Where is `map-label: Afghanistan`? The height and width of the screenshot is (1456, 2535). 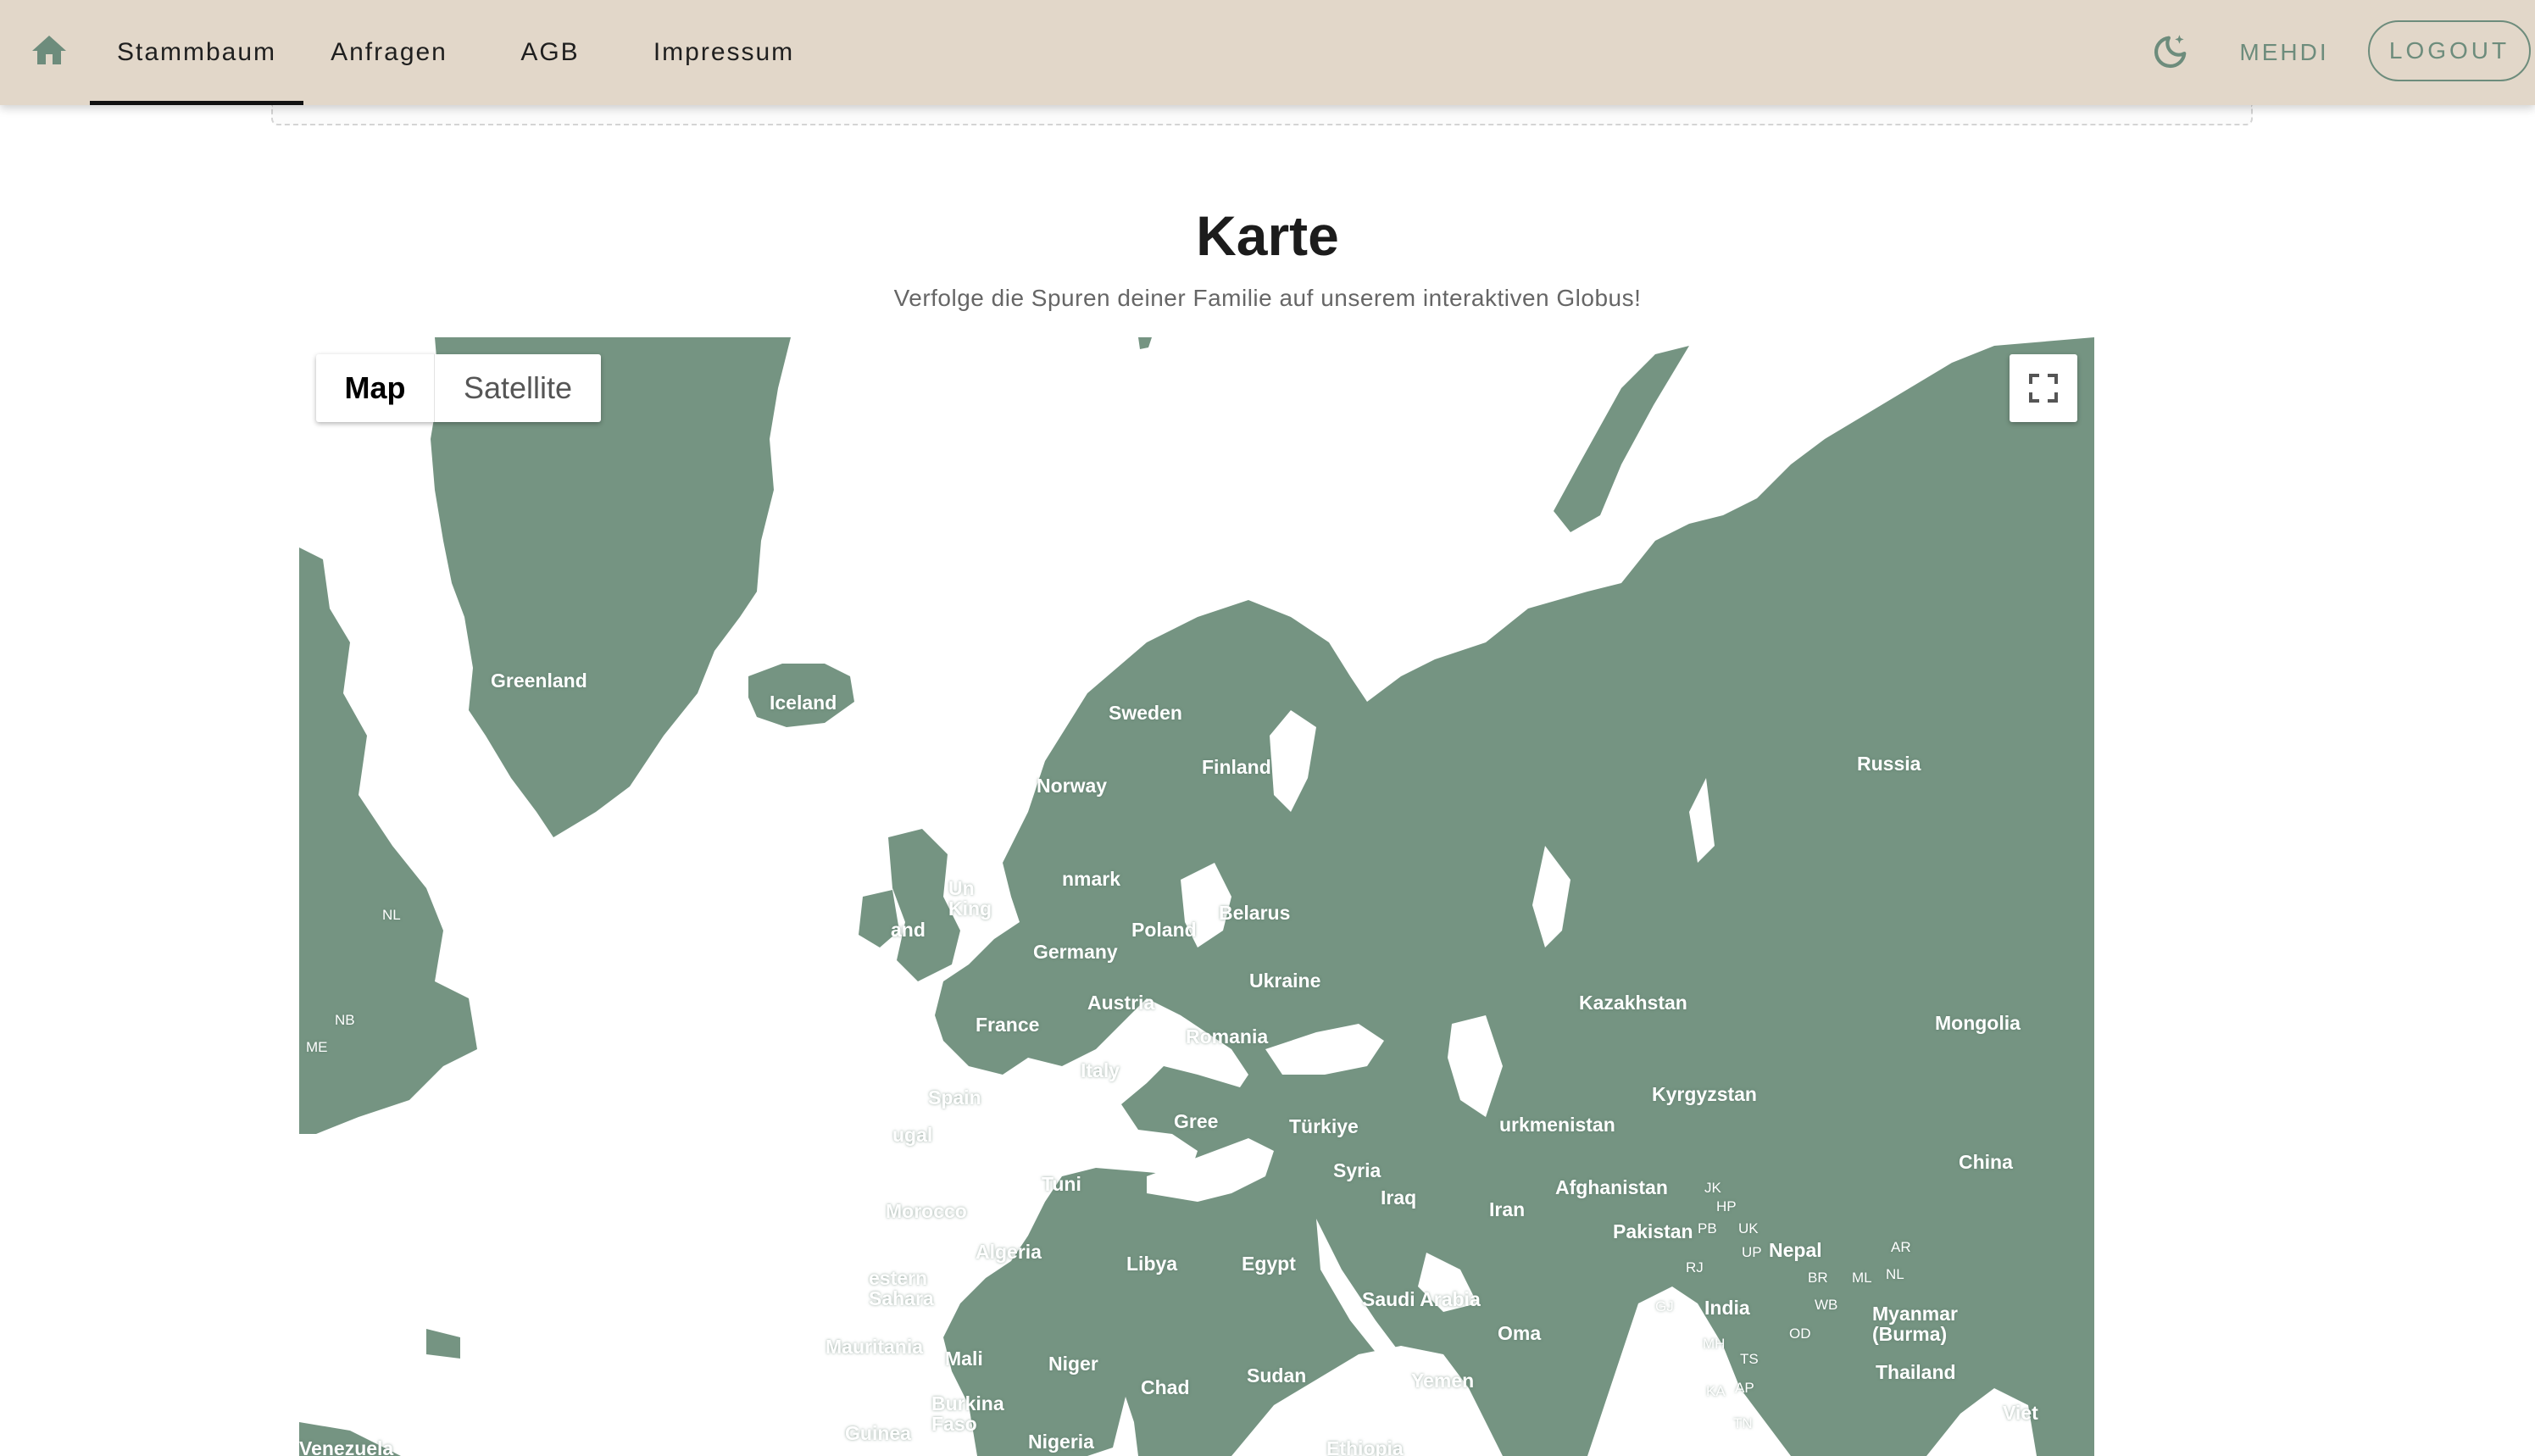 map-label: Afghanistan is located at coordinates (1611, 1187).